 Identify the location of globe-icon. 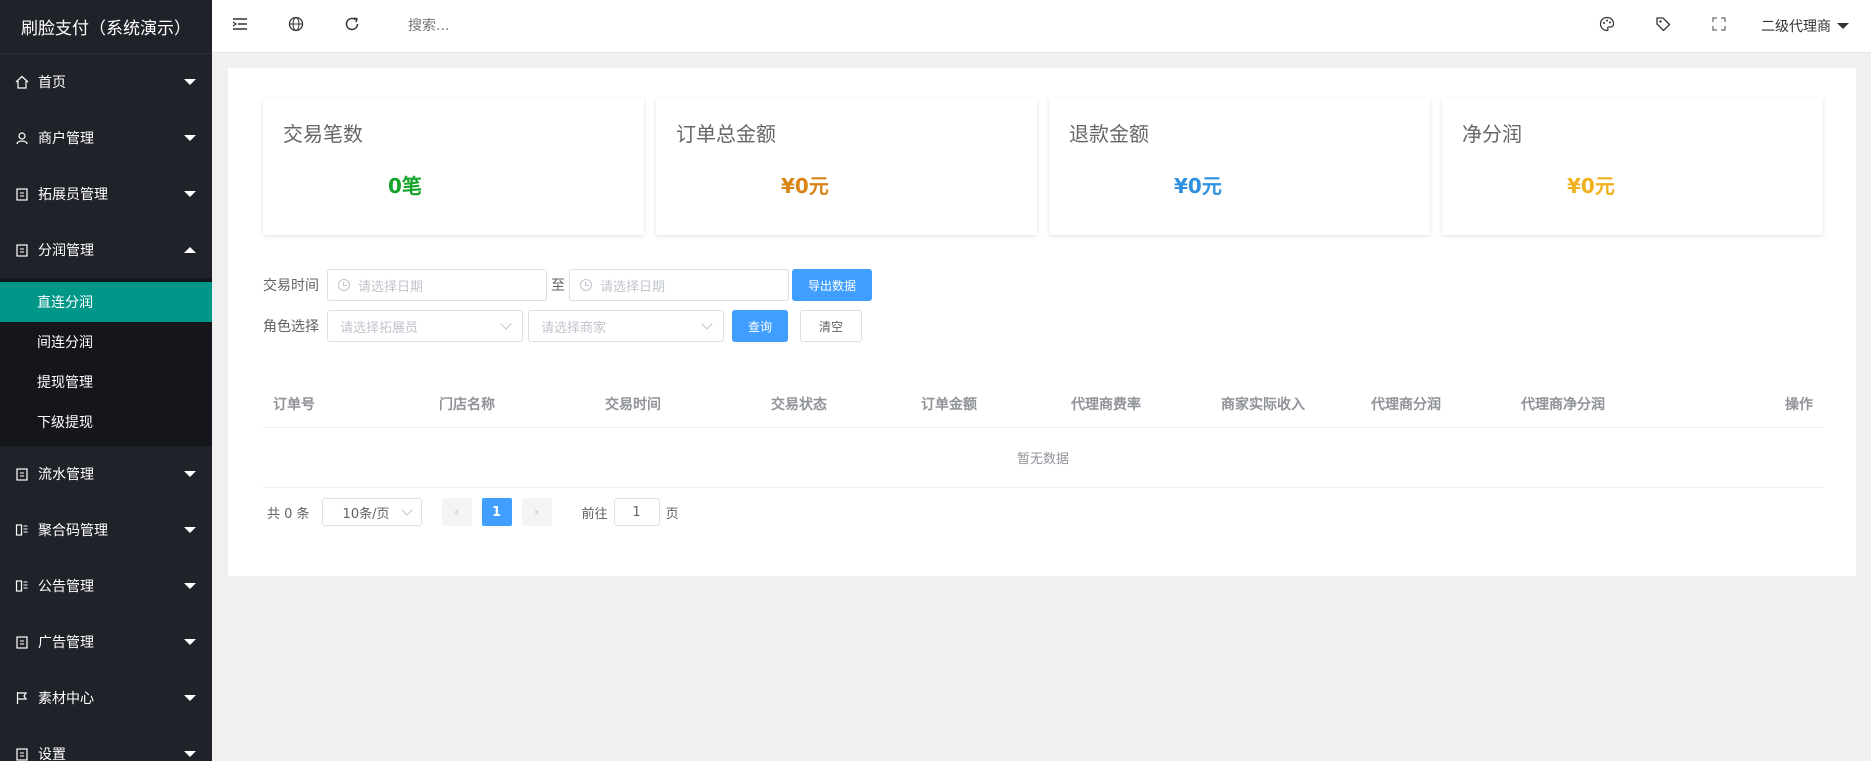
(296, 26).